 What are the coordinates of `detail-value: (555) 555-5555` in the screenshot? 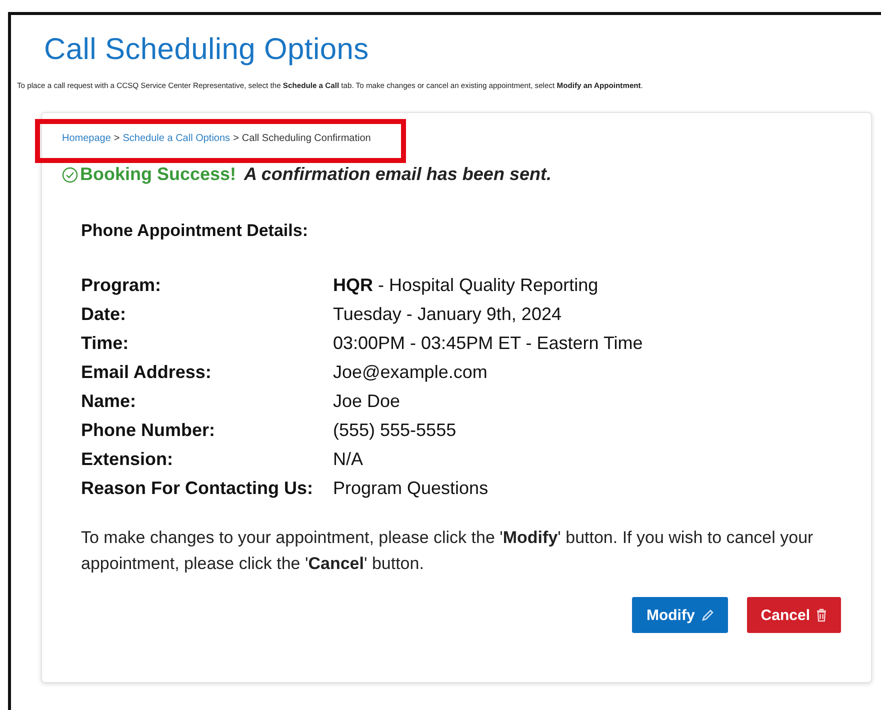 It's located at (395, 430).